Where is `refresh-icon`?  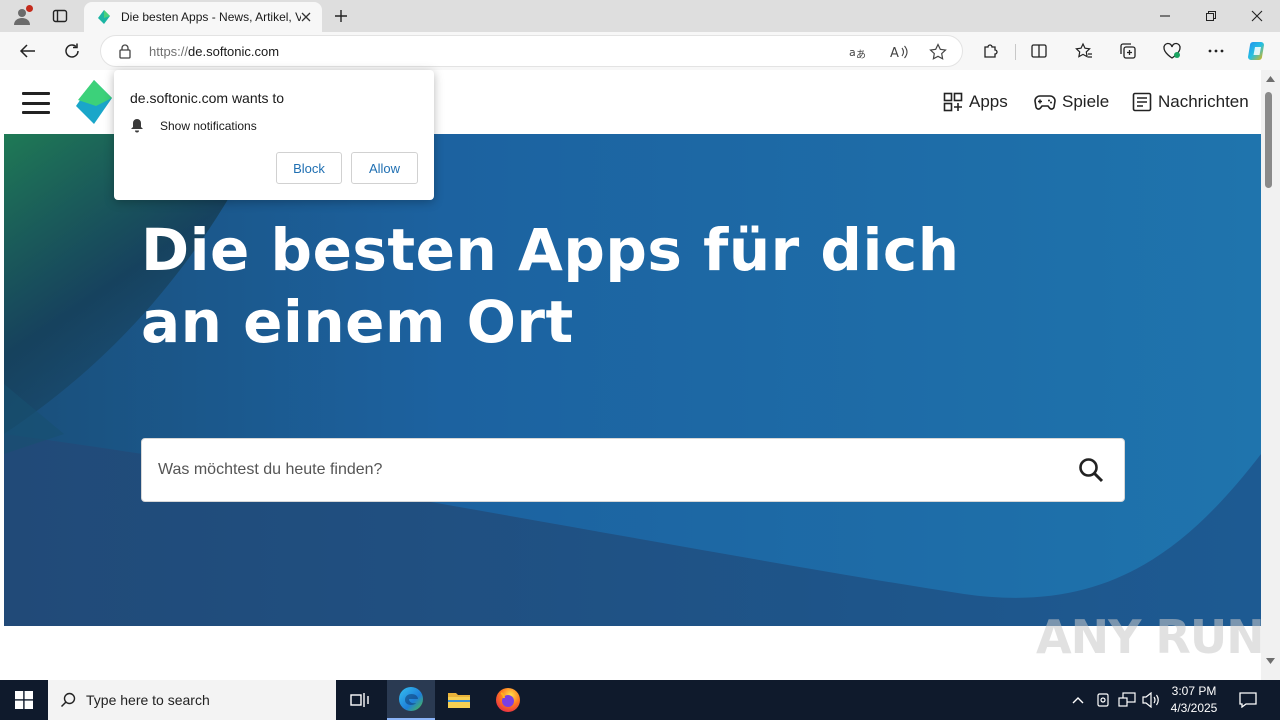 refresh-icon is located at coordinates (72, 50).